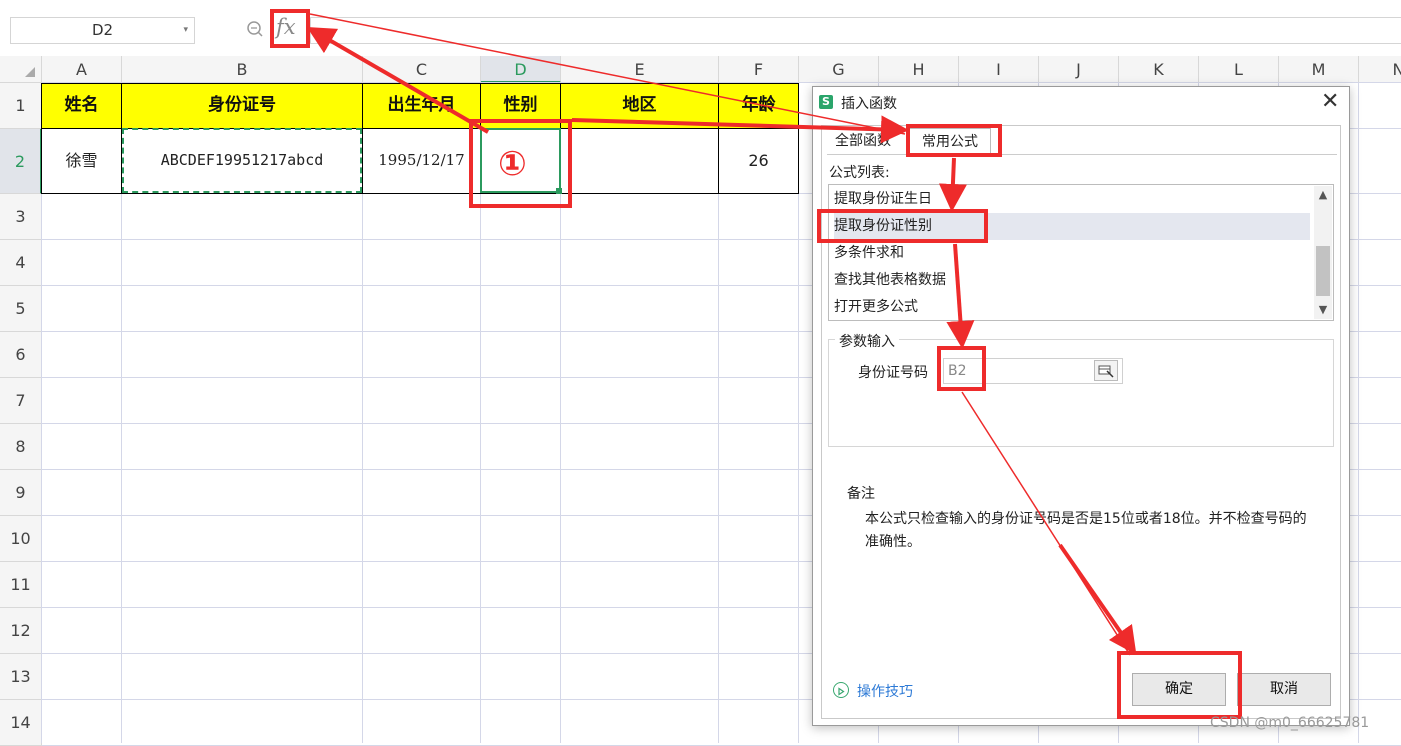 The height and width of the screenshot is (746, 1401). What do you see at coordinates (1290, 723) in the screenshot?
I see `watermark: CSDN @m0_66625781` at bounding box center [1290, 723].